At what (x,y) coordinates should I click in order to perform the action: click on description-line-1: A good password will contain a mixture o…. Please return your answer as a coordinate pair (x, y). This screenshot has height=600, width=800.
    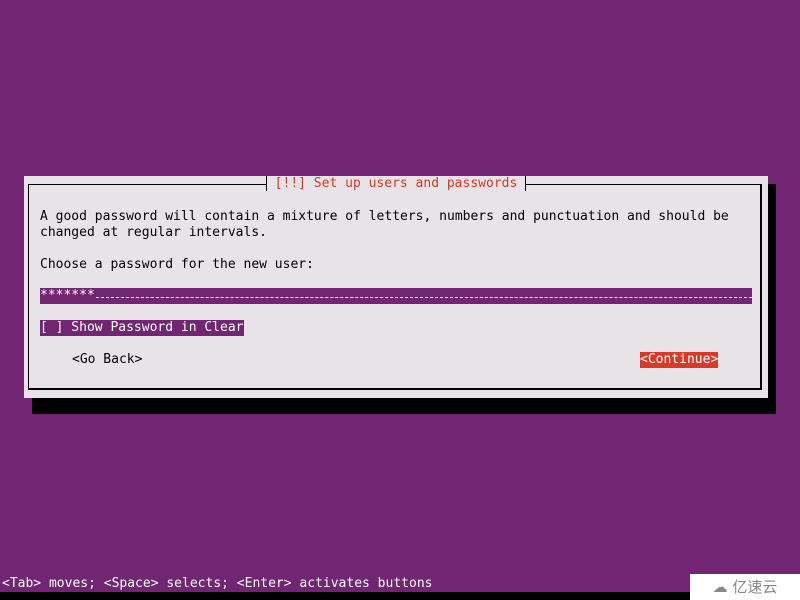
    Looking at the image, I should click on (384, 216).